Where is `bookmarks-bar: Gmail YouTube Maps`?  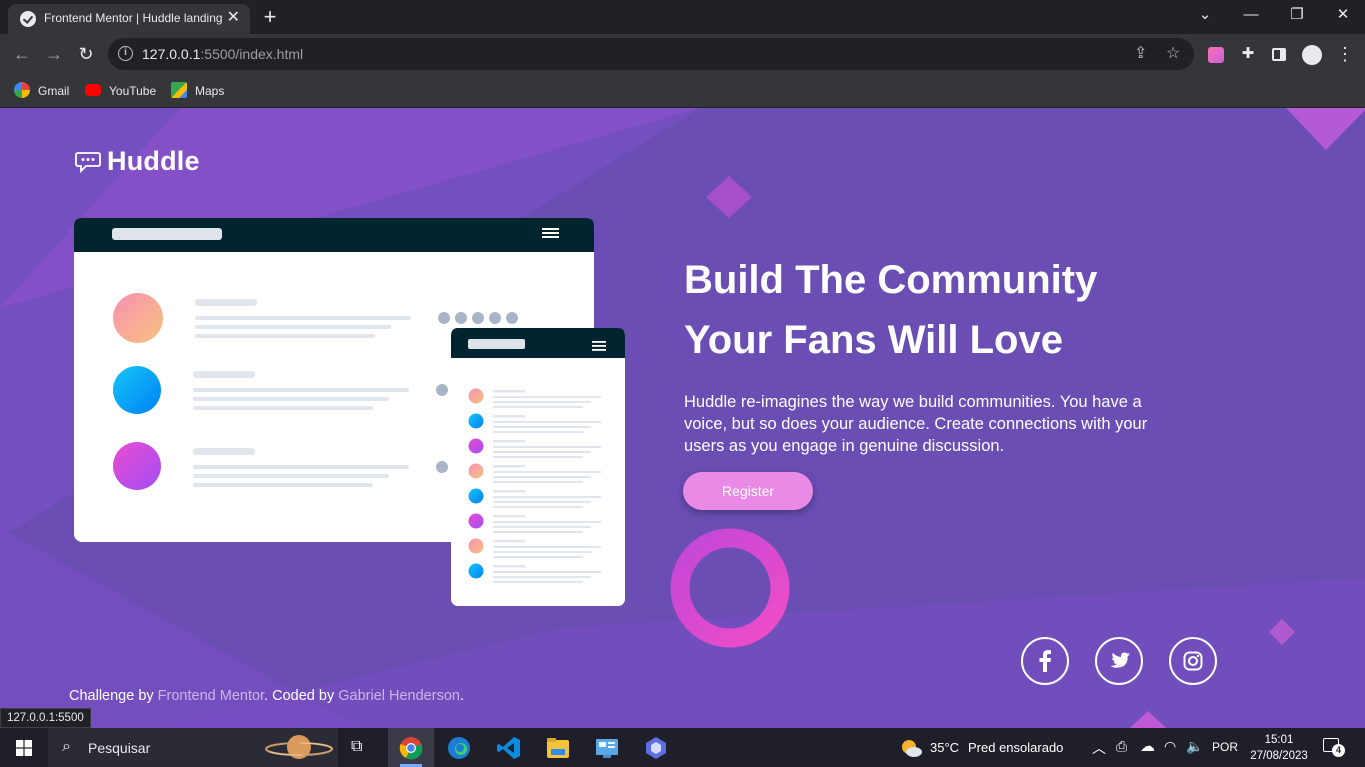
bookmarks-bar: Gmail YouTube Maps is located at coordinates (682, 91).